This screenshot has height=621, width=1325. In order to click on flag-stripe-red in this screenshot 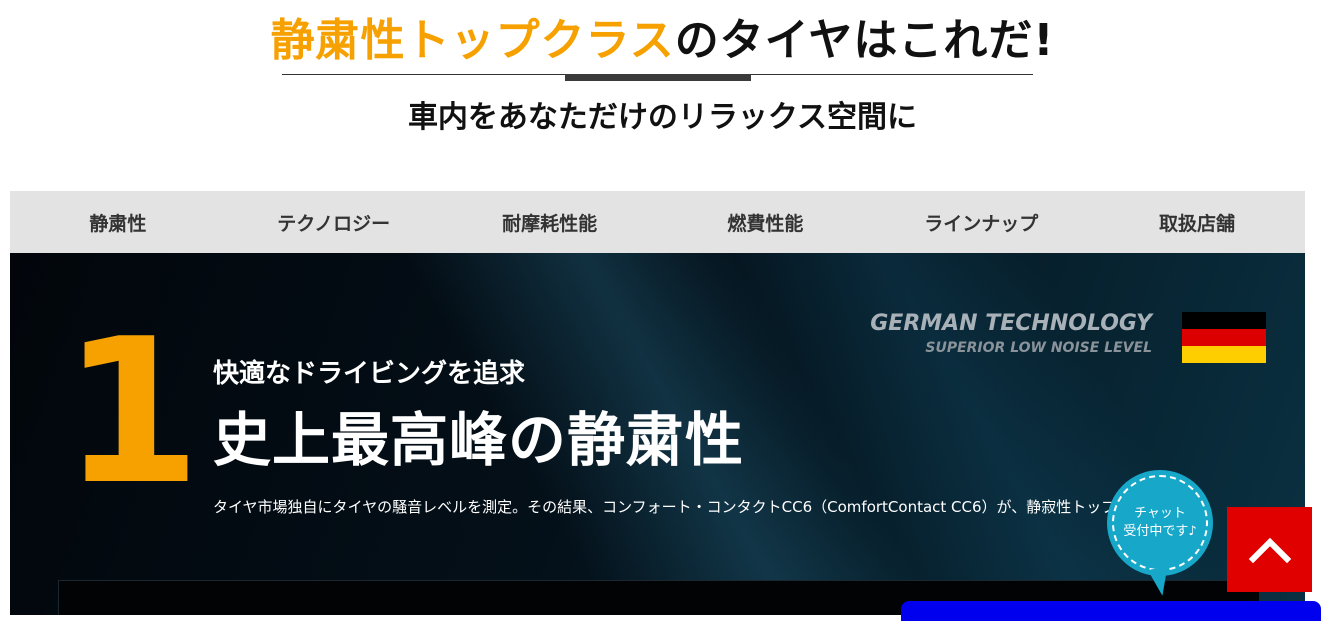, I will do `click(1224, 337)`.